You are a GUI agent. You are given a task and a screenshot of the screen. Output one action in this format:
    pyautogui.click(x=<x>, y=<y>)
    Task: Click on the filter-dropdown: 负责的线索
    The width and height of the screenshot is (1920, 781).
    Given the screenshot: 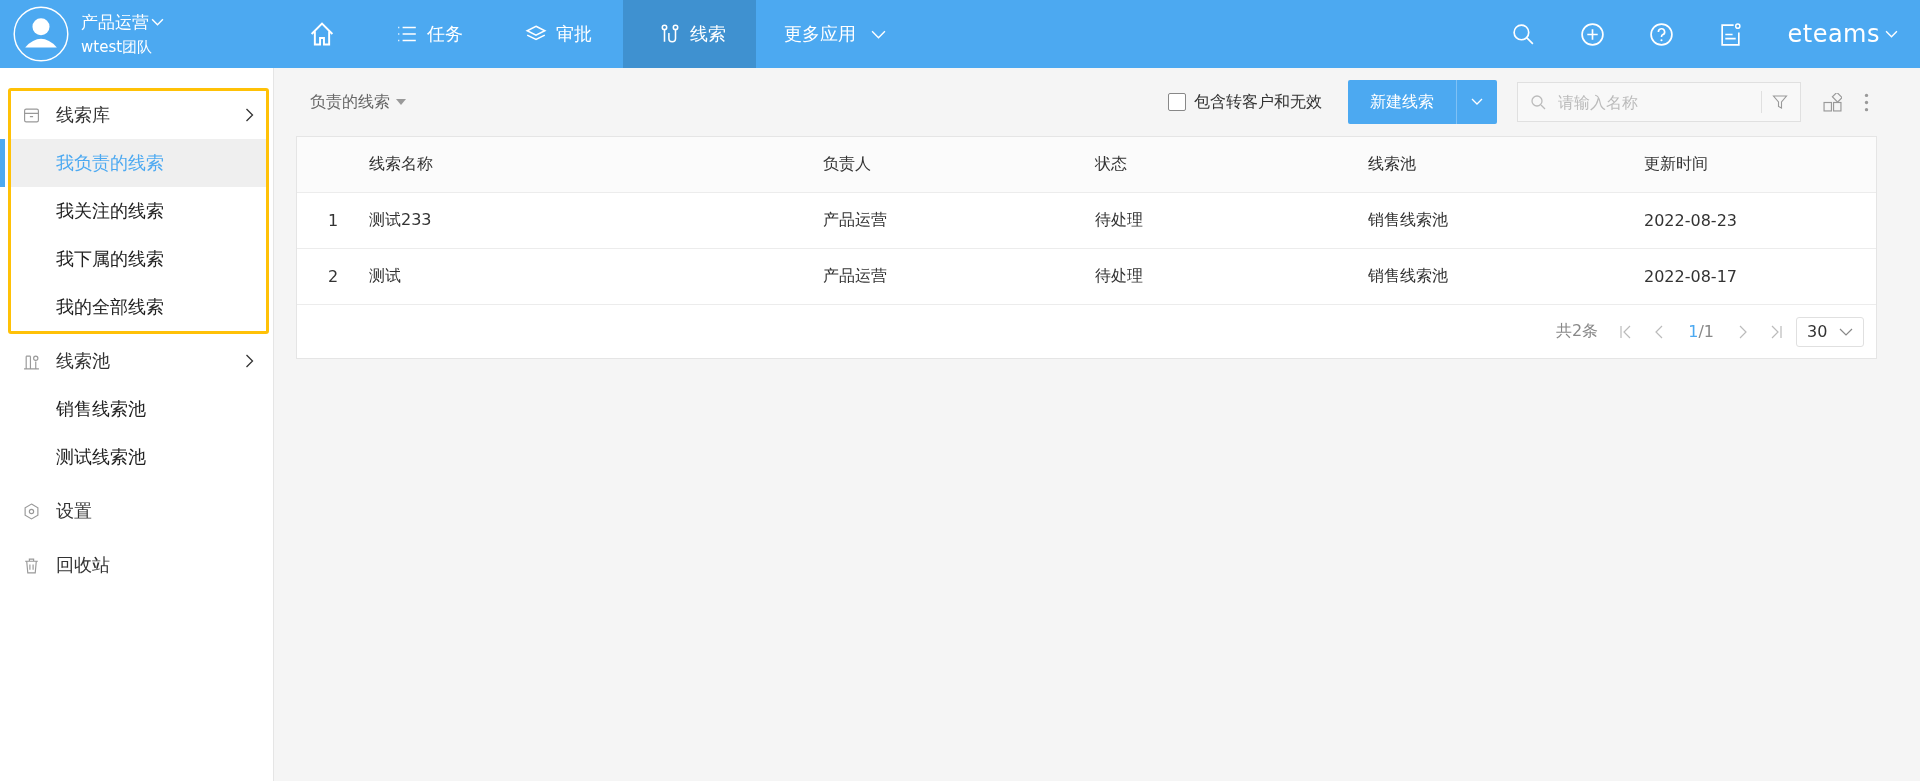 What is the action you would take?
    pyautogui.click(x=351, y=102)
    